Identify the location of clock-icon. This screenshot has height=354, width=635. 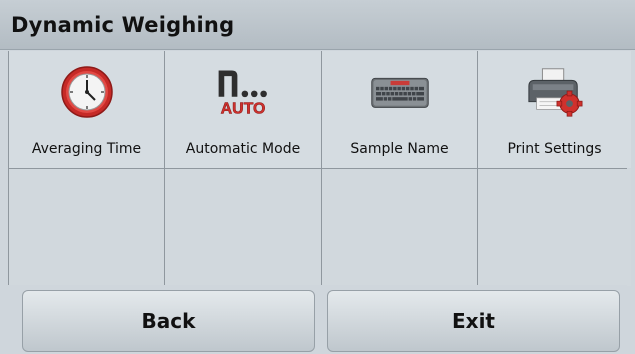
(87, 92).